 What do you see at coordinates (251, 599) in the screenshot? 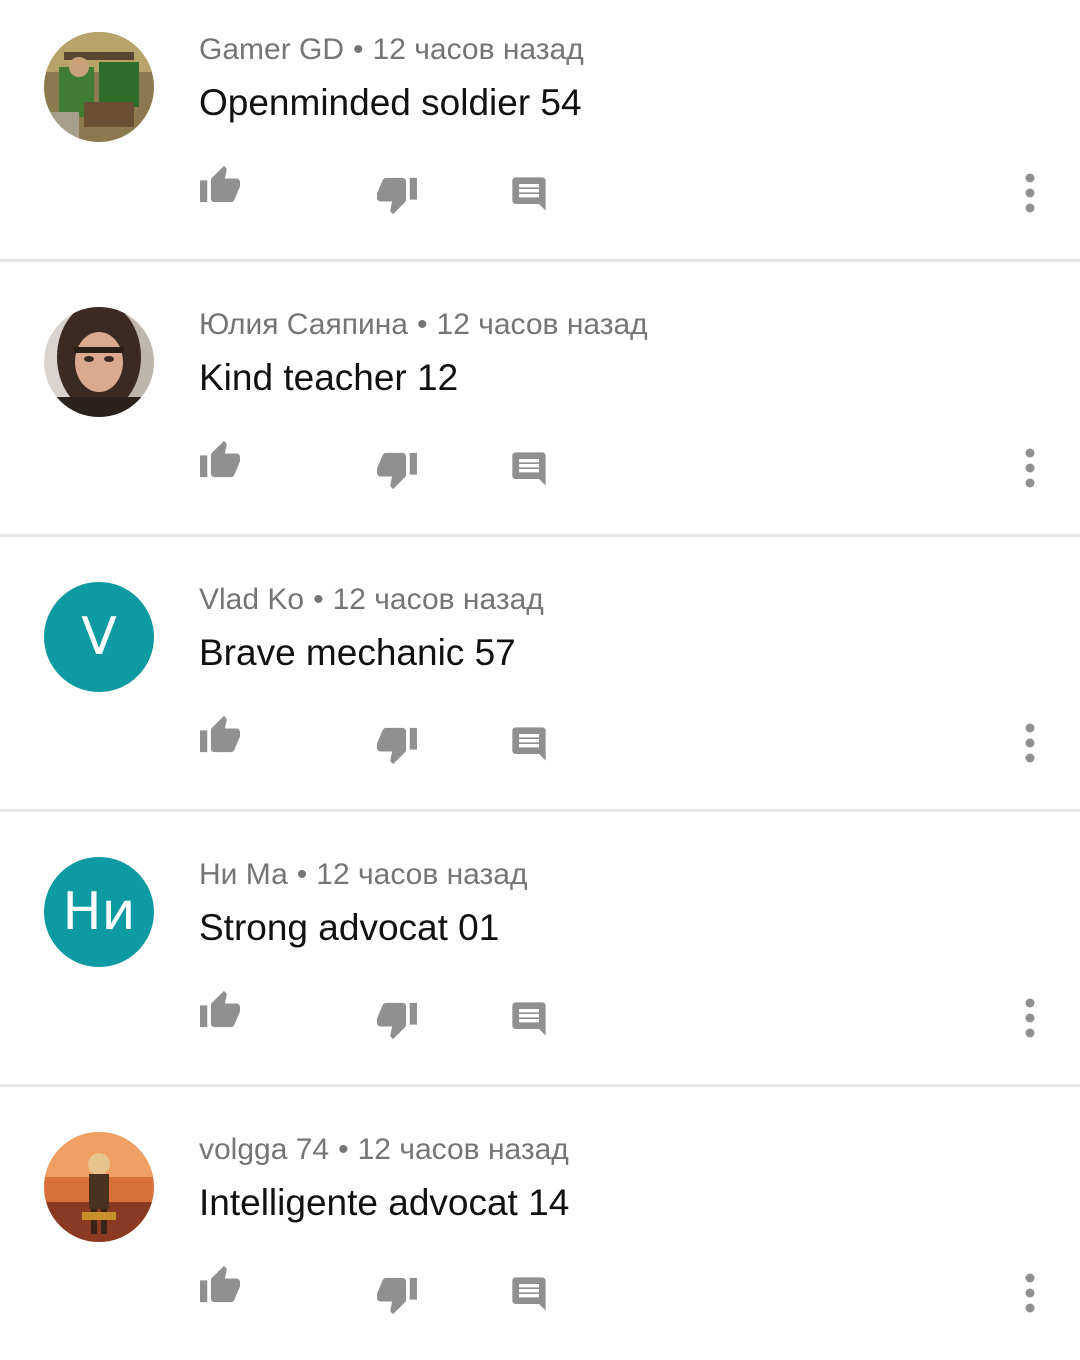
I see `author-name: Vlad Ko` at bounding box center [251, 599].